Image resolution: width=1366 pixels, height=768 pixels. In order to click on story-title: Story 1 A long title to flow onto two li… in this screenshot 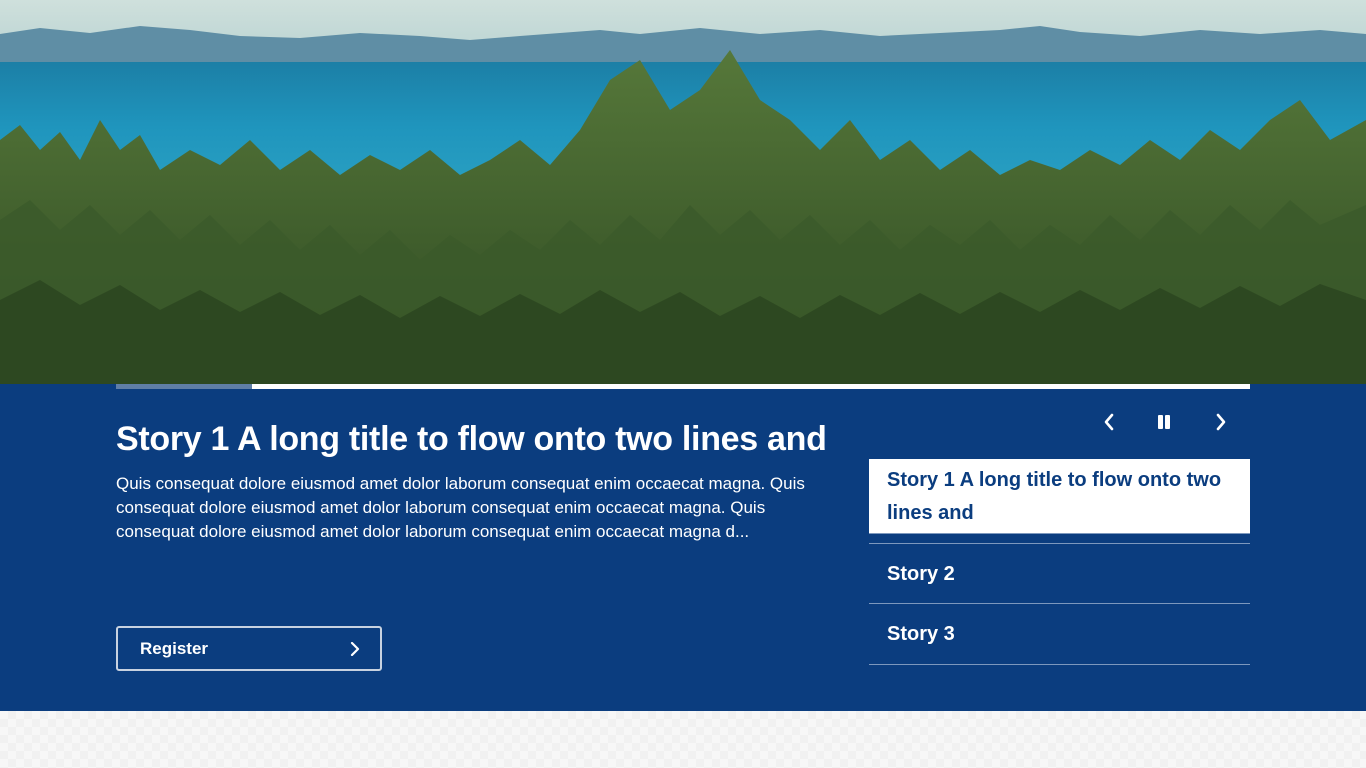, I will do `click(471, 439)`.